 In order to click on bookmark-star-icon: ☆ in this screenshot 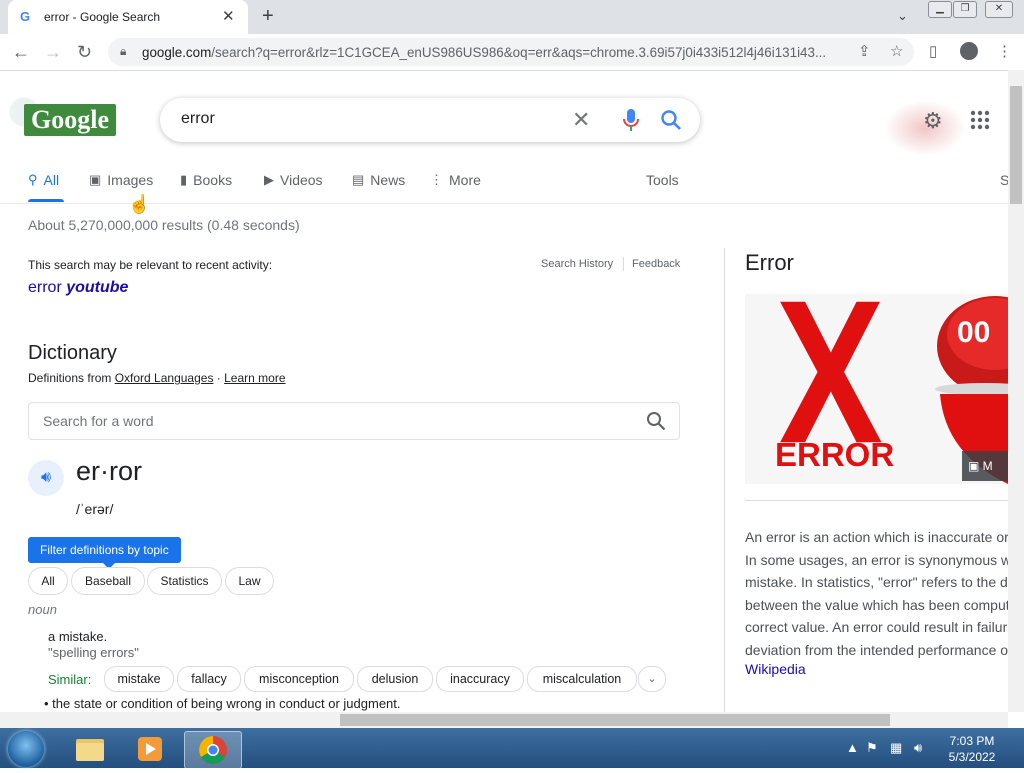, I will do `click(896, 51)`.